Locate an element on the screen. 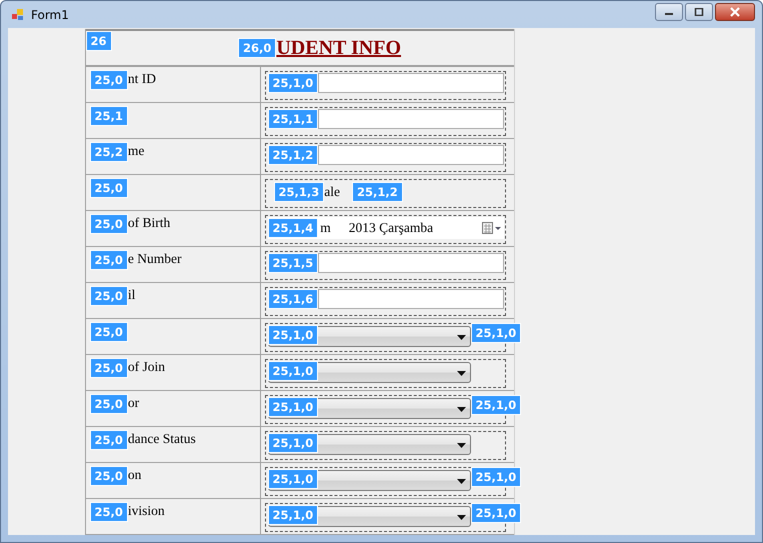  field-label: il is located at coordinates (132, 294).